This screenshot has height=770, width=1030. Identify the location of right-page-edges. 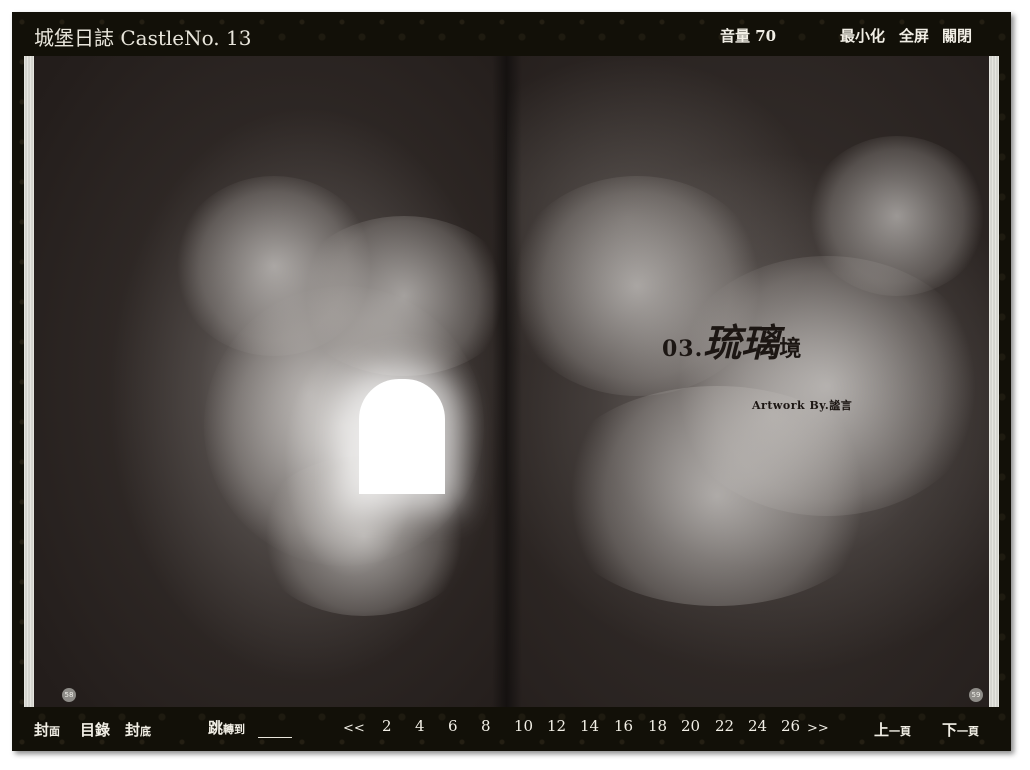
(994, 381).